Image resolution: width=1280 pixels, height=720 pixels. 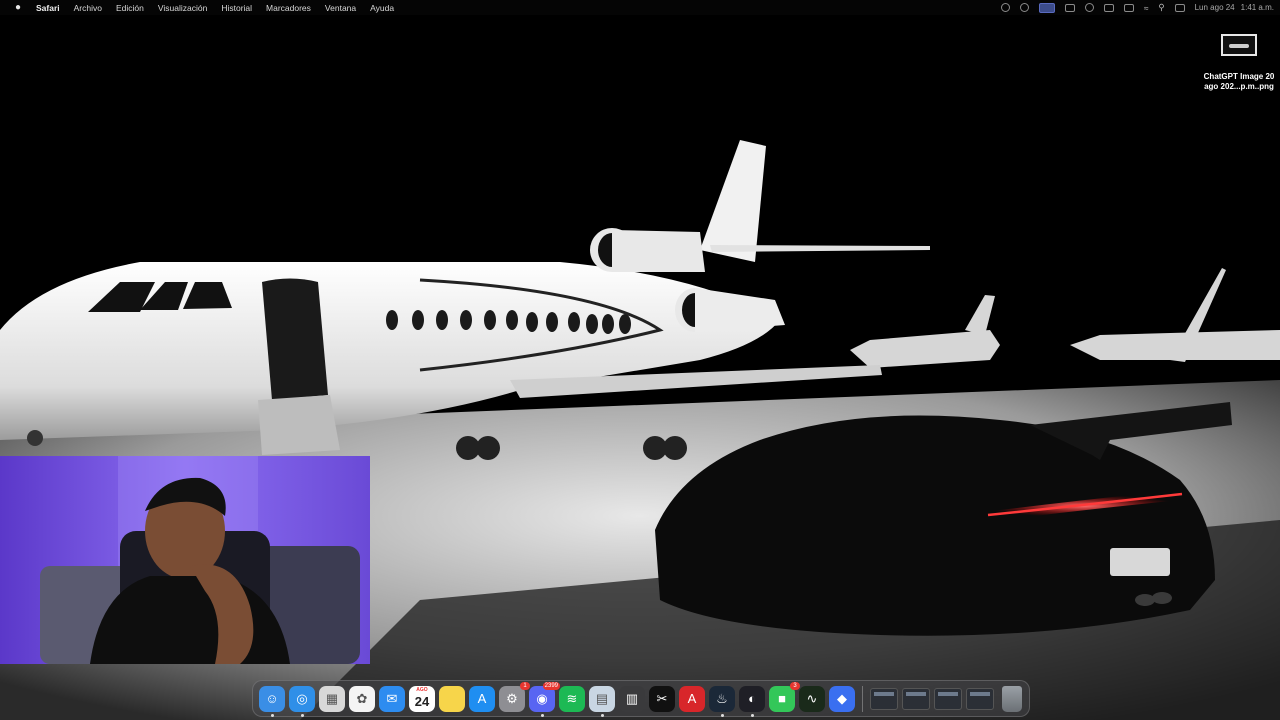 I want to click on app-store-icon: A, so click(x=482, y=698).